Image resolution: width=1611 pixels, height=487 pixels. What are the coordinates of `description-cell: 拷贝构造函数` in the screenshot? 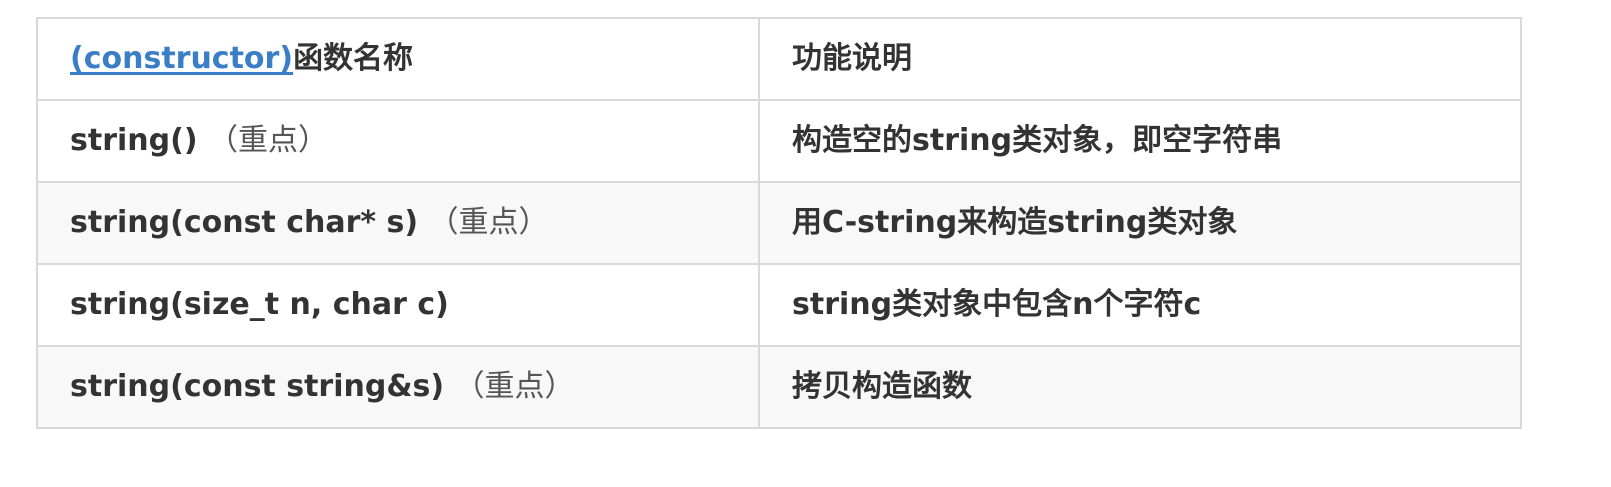 It's located at (1140, 387).